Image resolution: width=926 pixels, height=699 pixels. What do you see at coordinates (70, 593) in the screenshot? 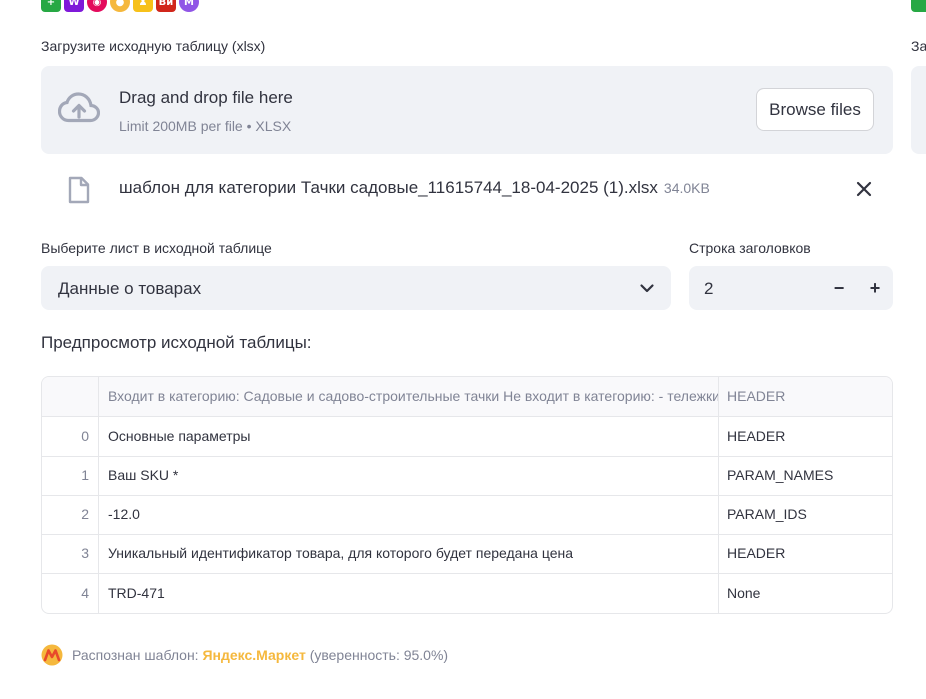
I see `row-index: 4` at bounding box center [70, 593].